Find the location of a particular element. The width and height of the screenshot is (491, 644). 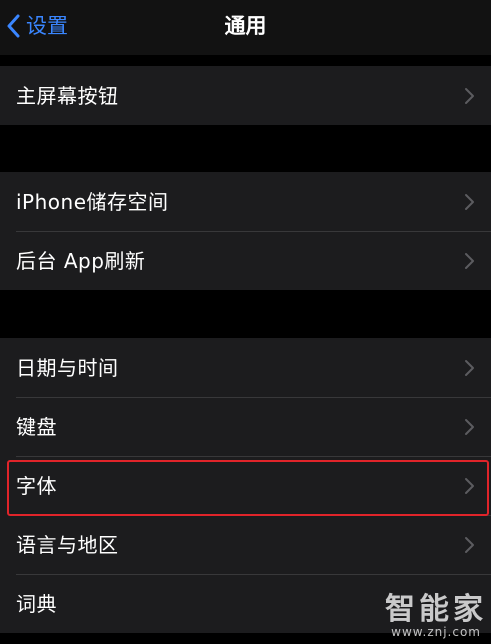

navigation-bar: 设置 通用 is located at coordinates (245, 27).